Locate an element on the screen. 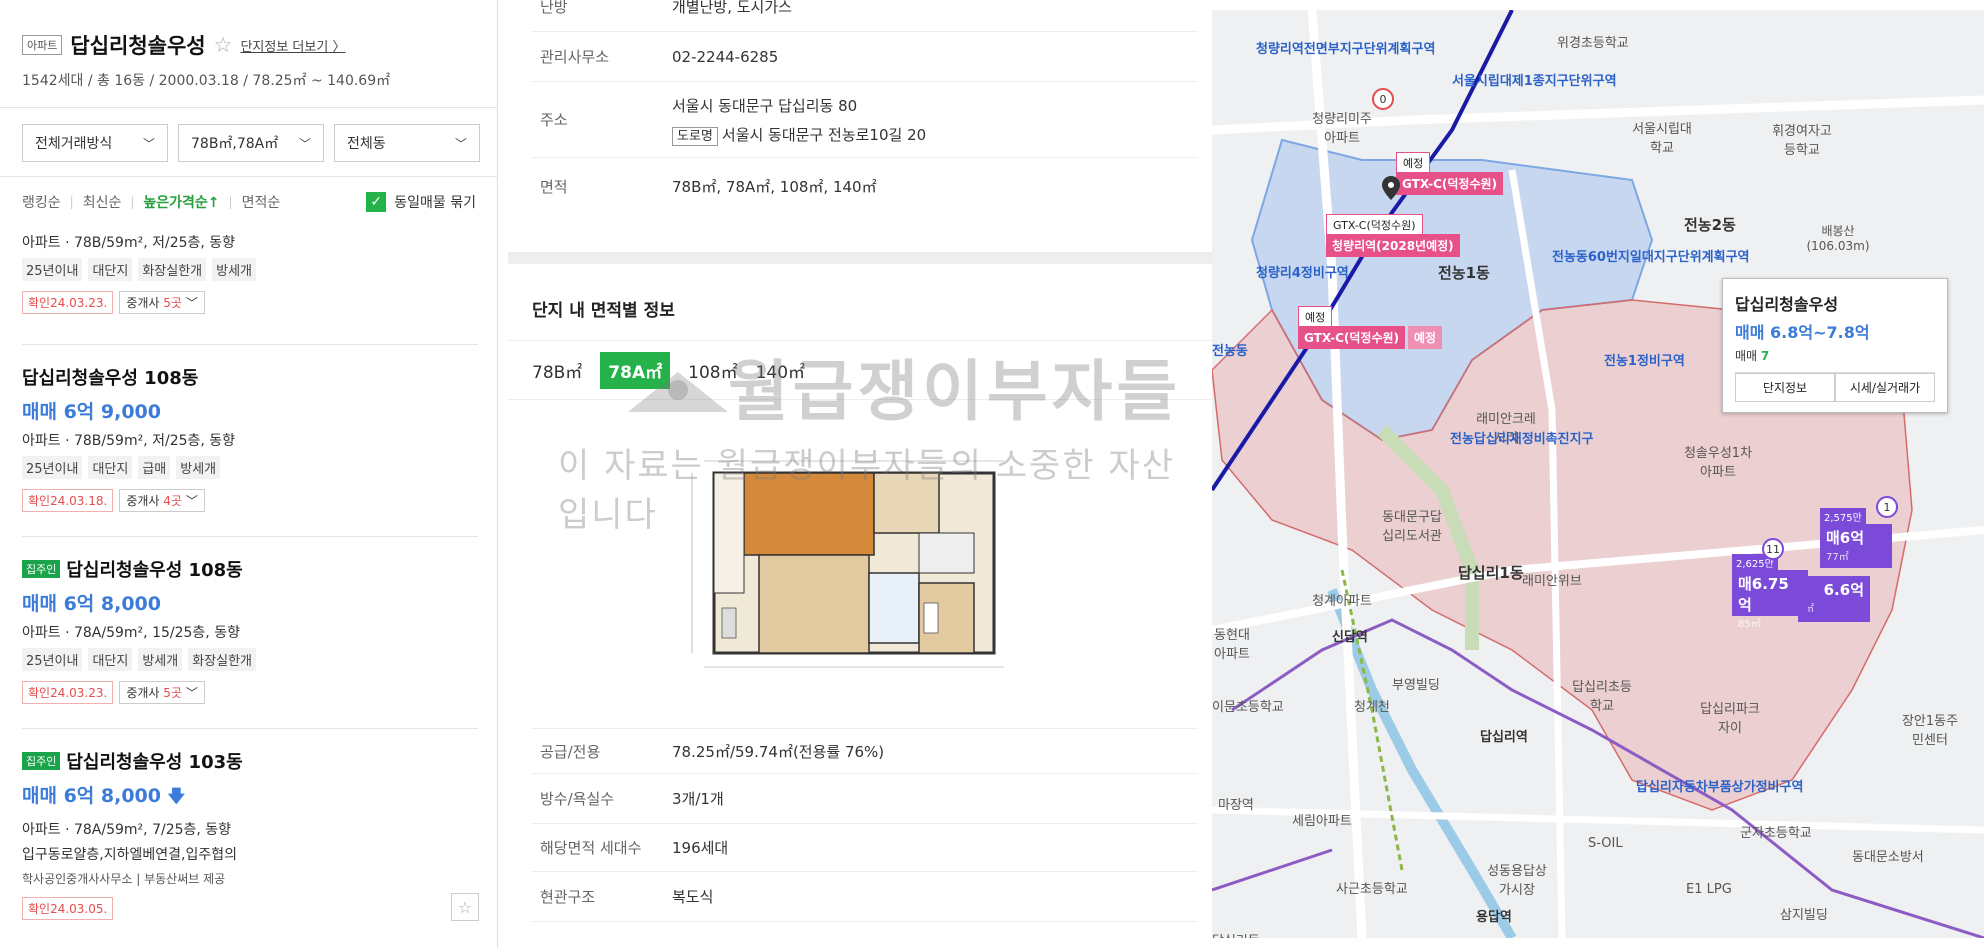 The height and width of the screenshot is (948, 1984). tab-78b: 78B㎡ is located at coordinates (557, 370).